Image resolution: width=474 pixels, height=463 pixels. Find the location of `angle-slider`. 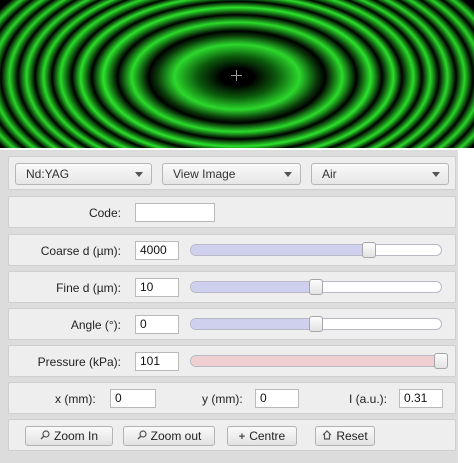

angle-slider is located at coordinates (316, 324).